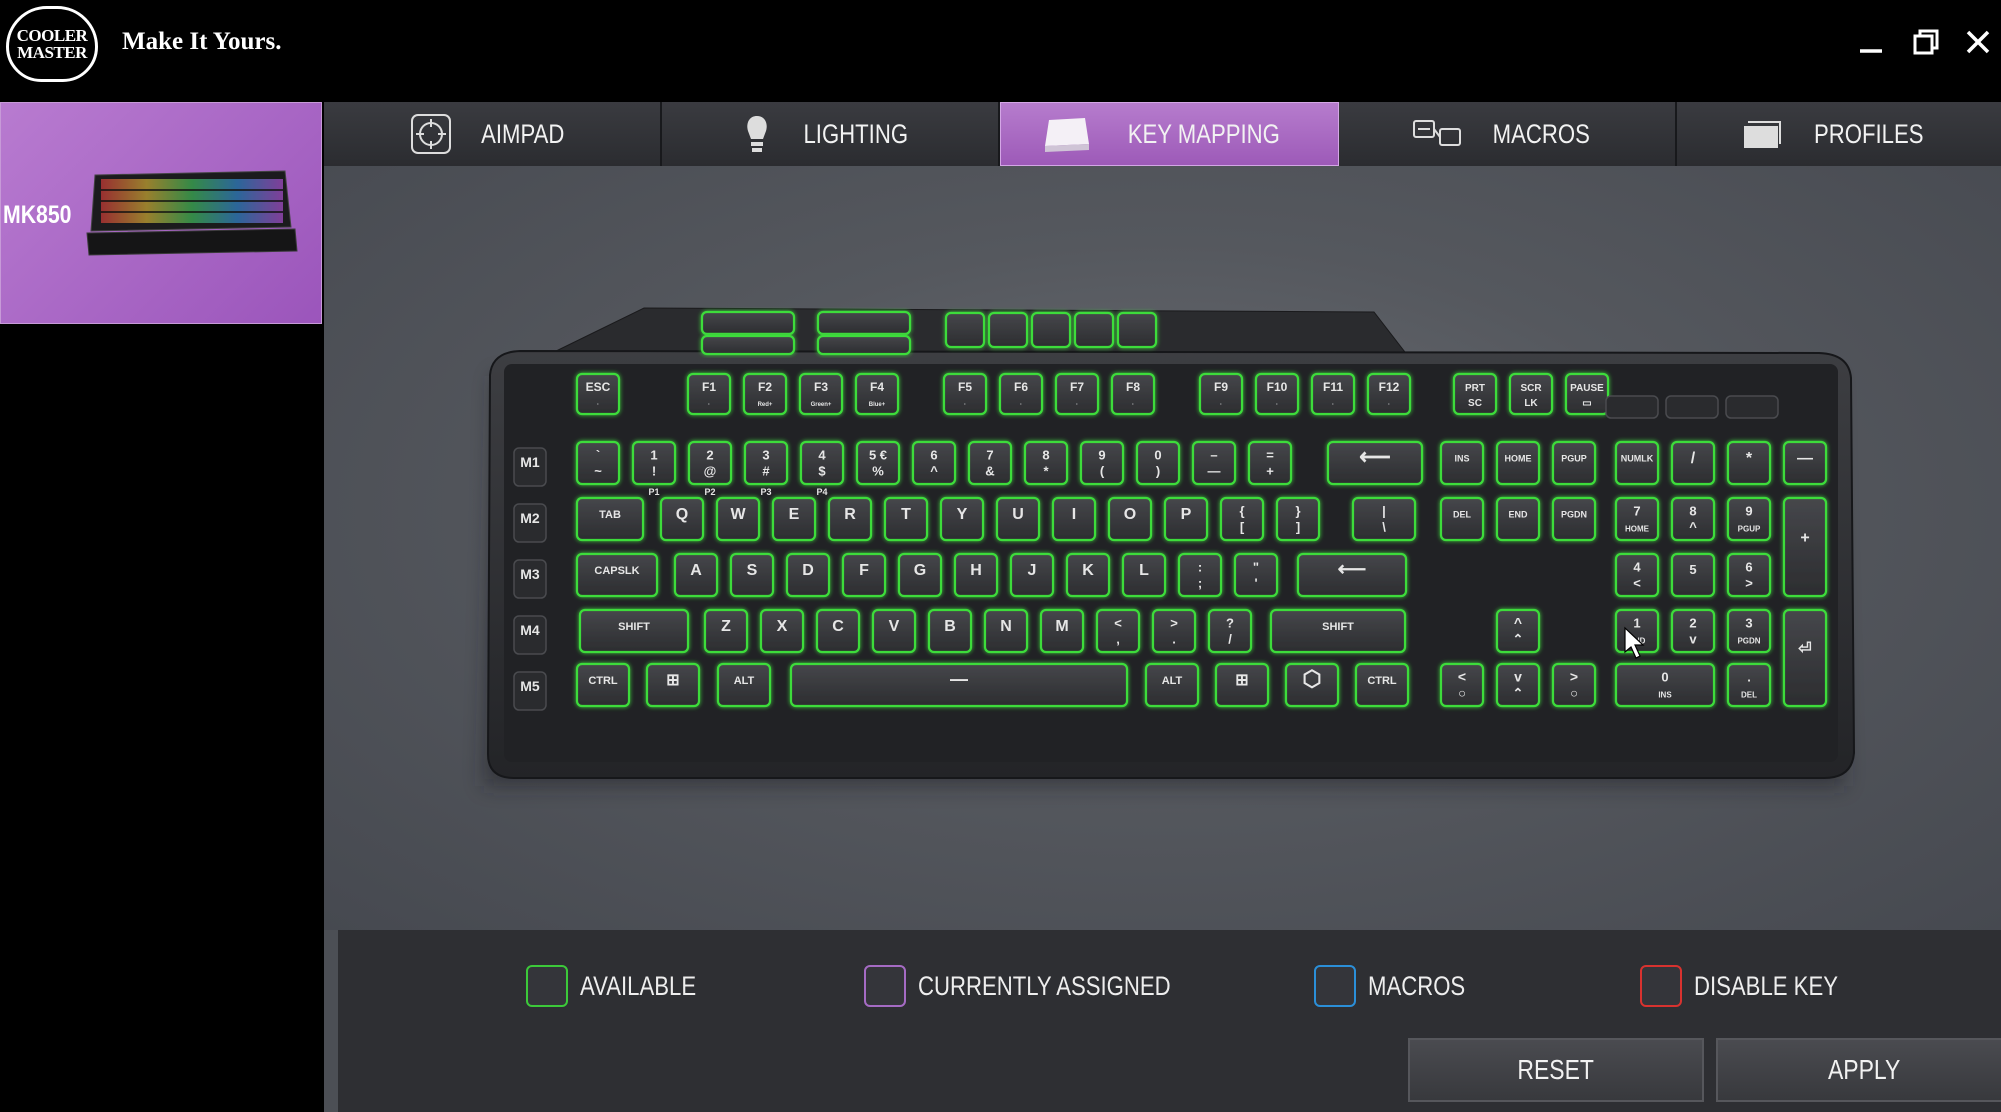 The height and width of the screenshot is (1112, 2001). Describe the element at coordinates (878, 463) in the screenshot. I see `key-num-5: 5 €%` at that location.